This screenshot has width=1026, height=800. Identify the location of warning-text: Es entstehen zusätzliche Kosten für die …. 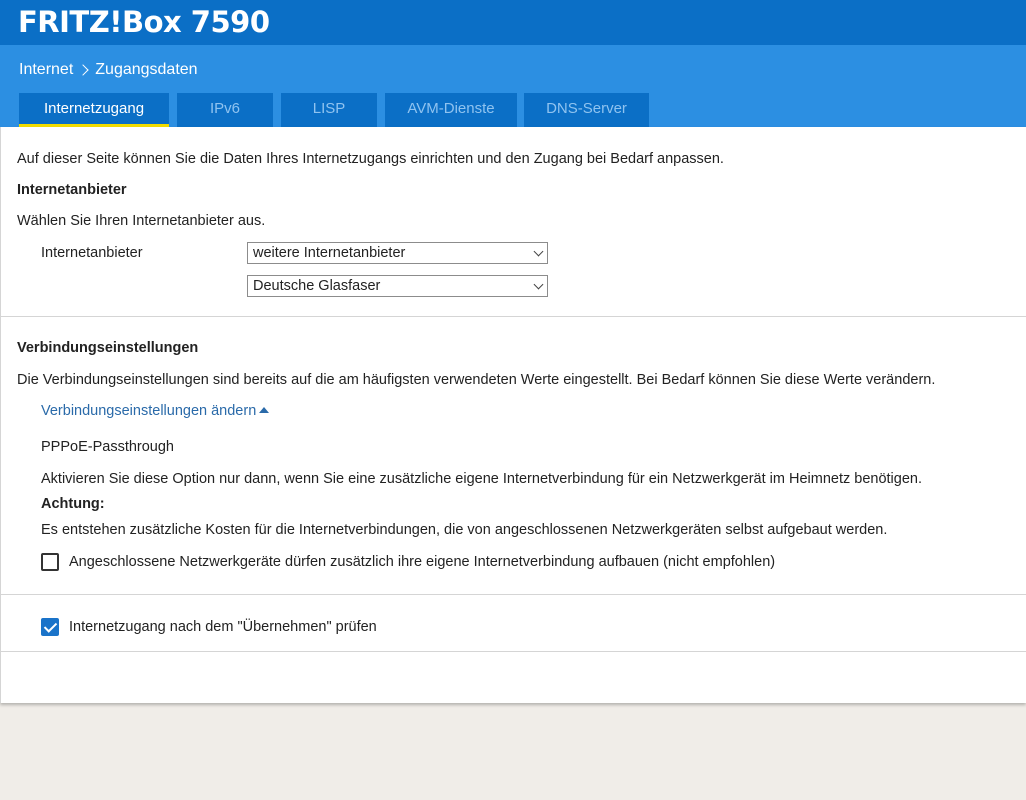
(464, 530).